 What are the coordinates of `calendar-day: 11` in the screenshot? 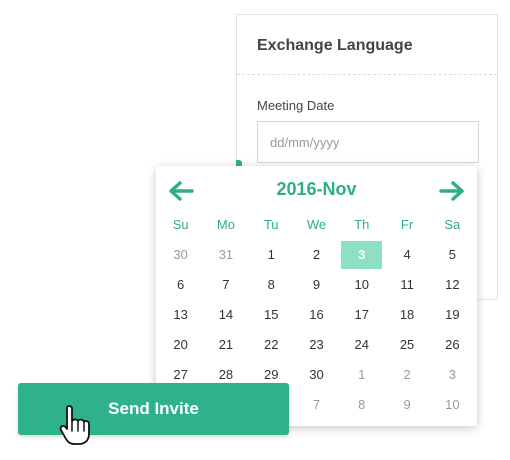 It's located at (406, 285).